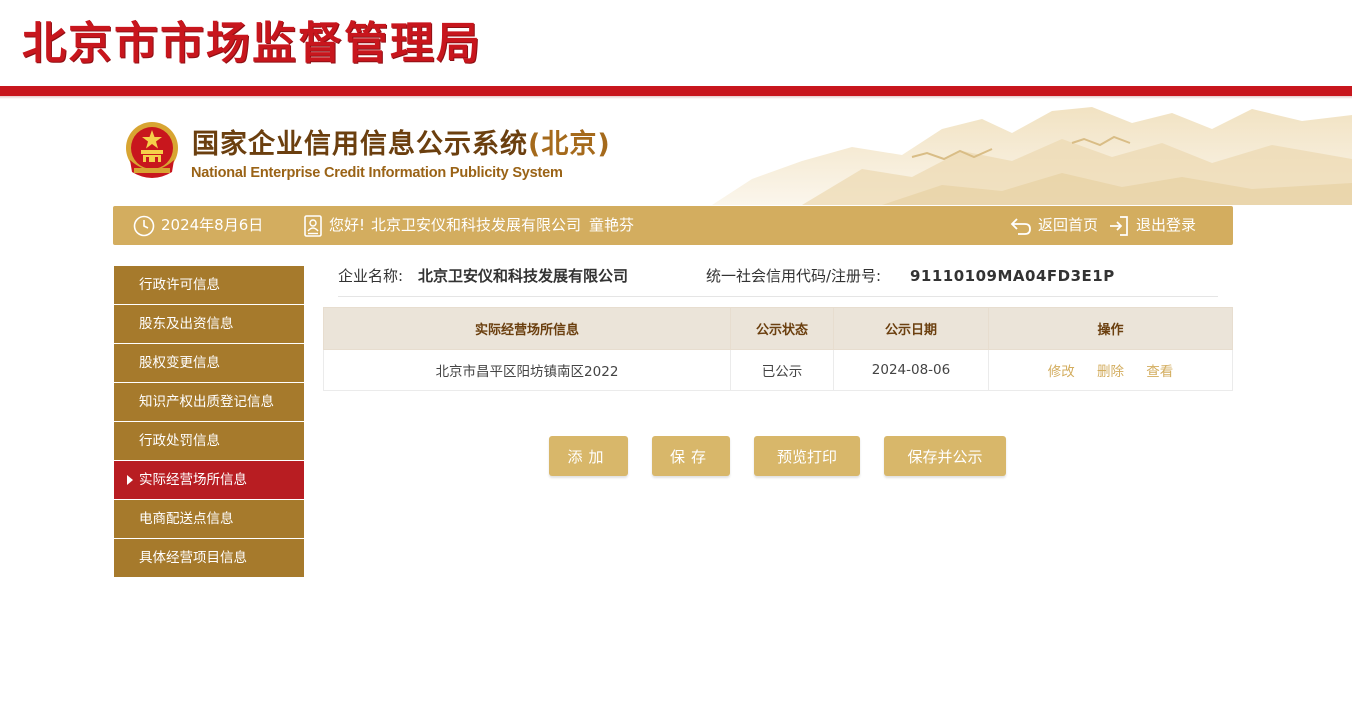  I want to click on logout-link: 退出登录, so click(1152, 225).